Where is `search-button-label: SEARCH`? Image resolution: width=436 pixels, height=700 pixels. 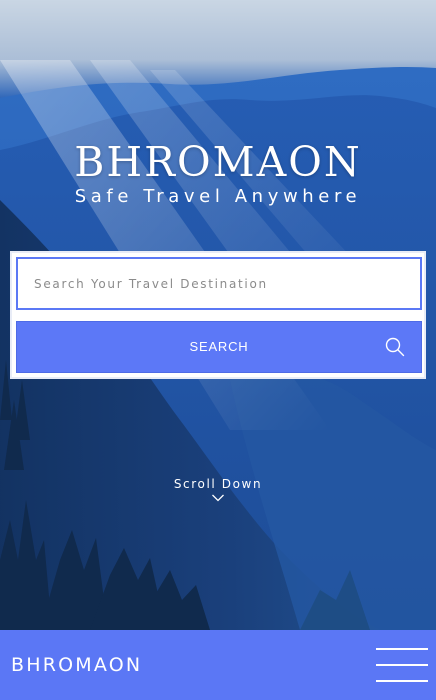
search-button-label: SEARCH is located at coordinates (219, 346).